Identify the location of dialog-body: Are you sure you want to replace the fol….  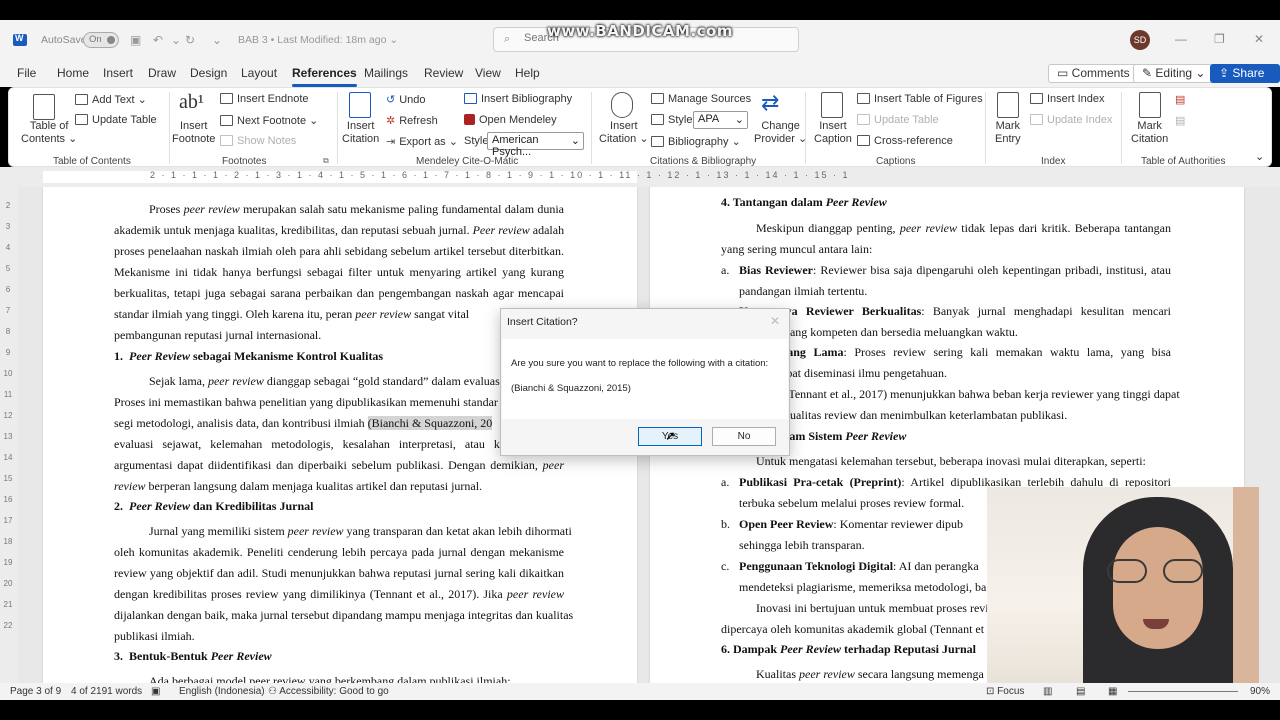
(645, 379).